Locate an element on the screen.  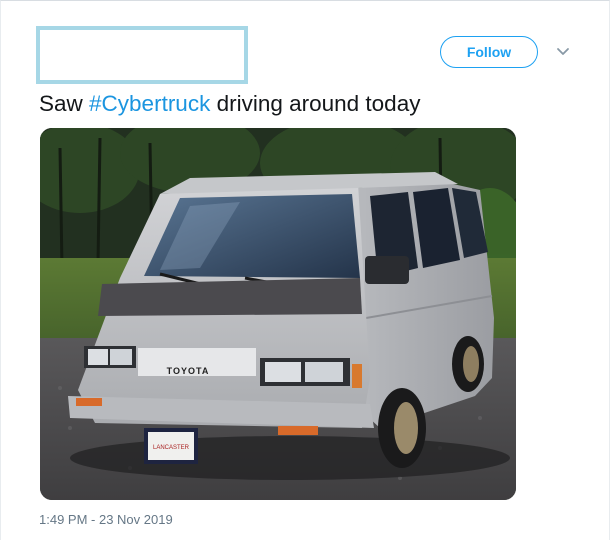
redacted-author-area is located at coordinates (142, 55).